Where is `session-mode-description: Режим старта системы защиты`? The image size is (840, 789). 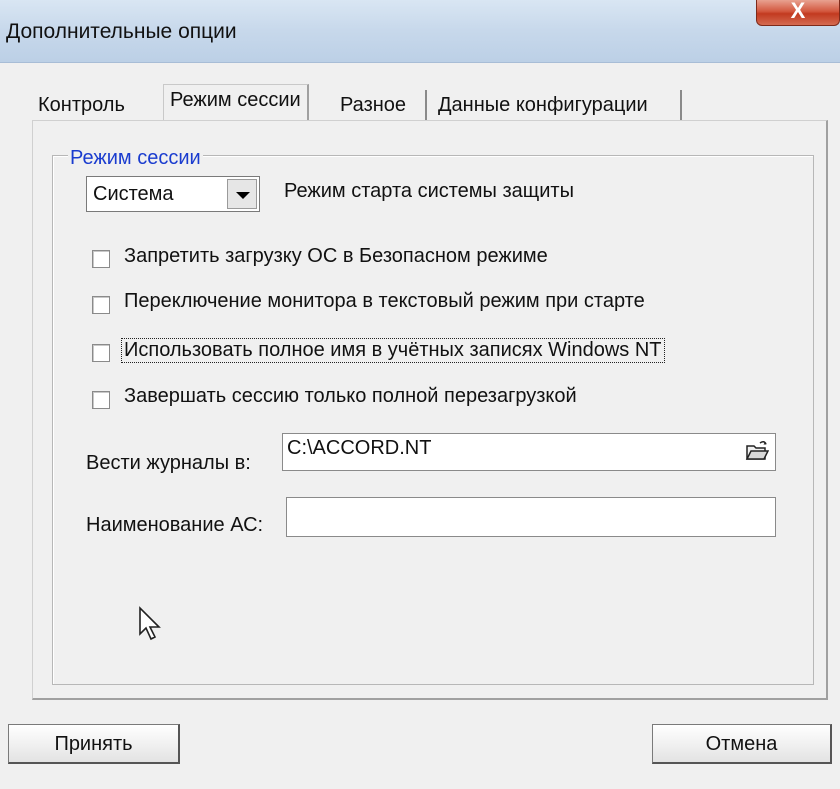 session-mode-description: Режим старта системы защиты is located at coordinates (429, 191).